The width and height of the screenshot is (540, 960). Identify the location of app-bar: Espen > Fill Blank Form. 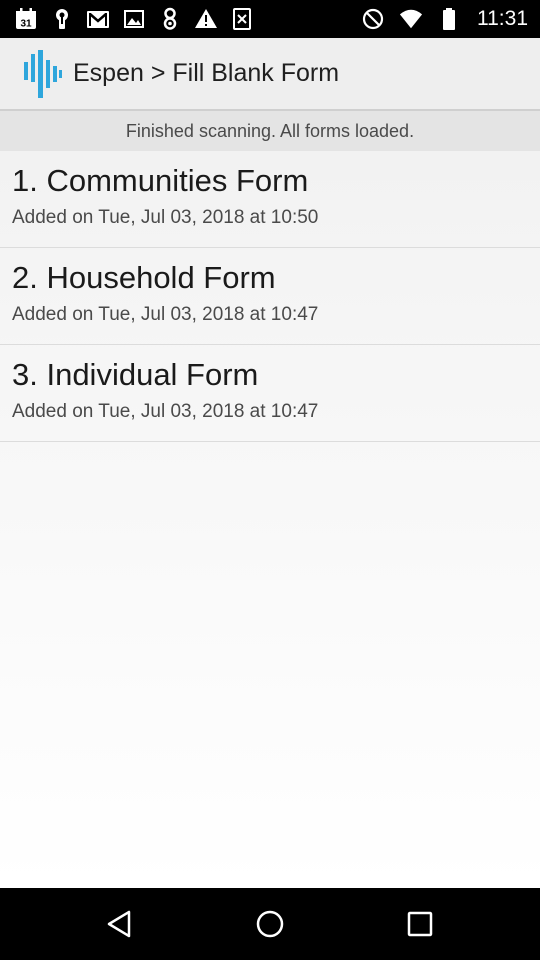
(270, 74).